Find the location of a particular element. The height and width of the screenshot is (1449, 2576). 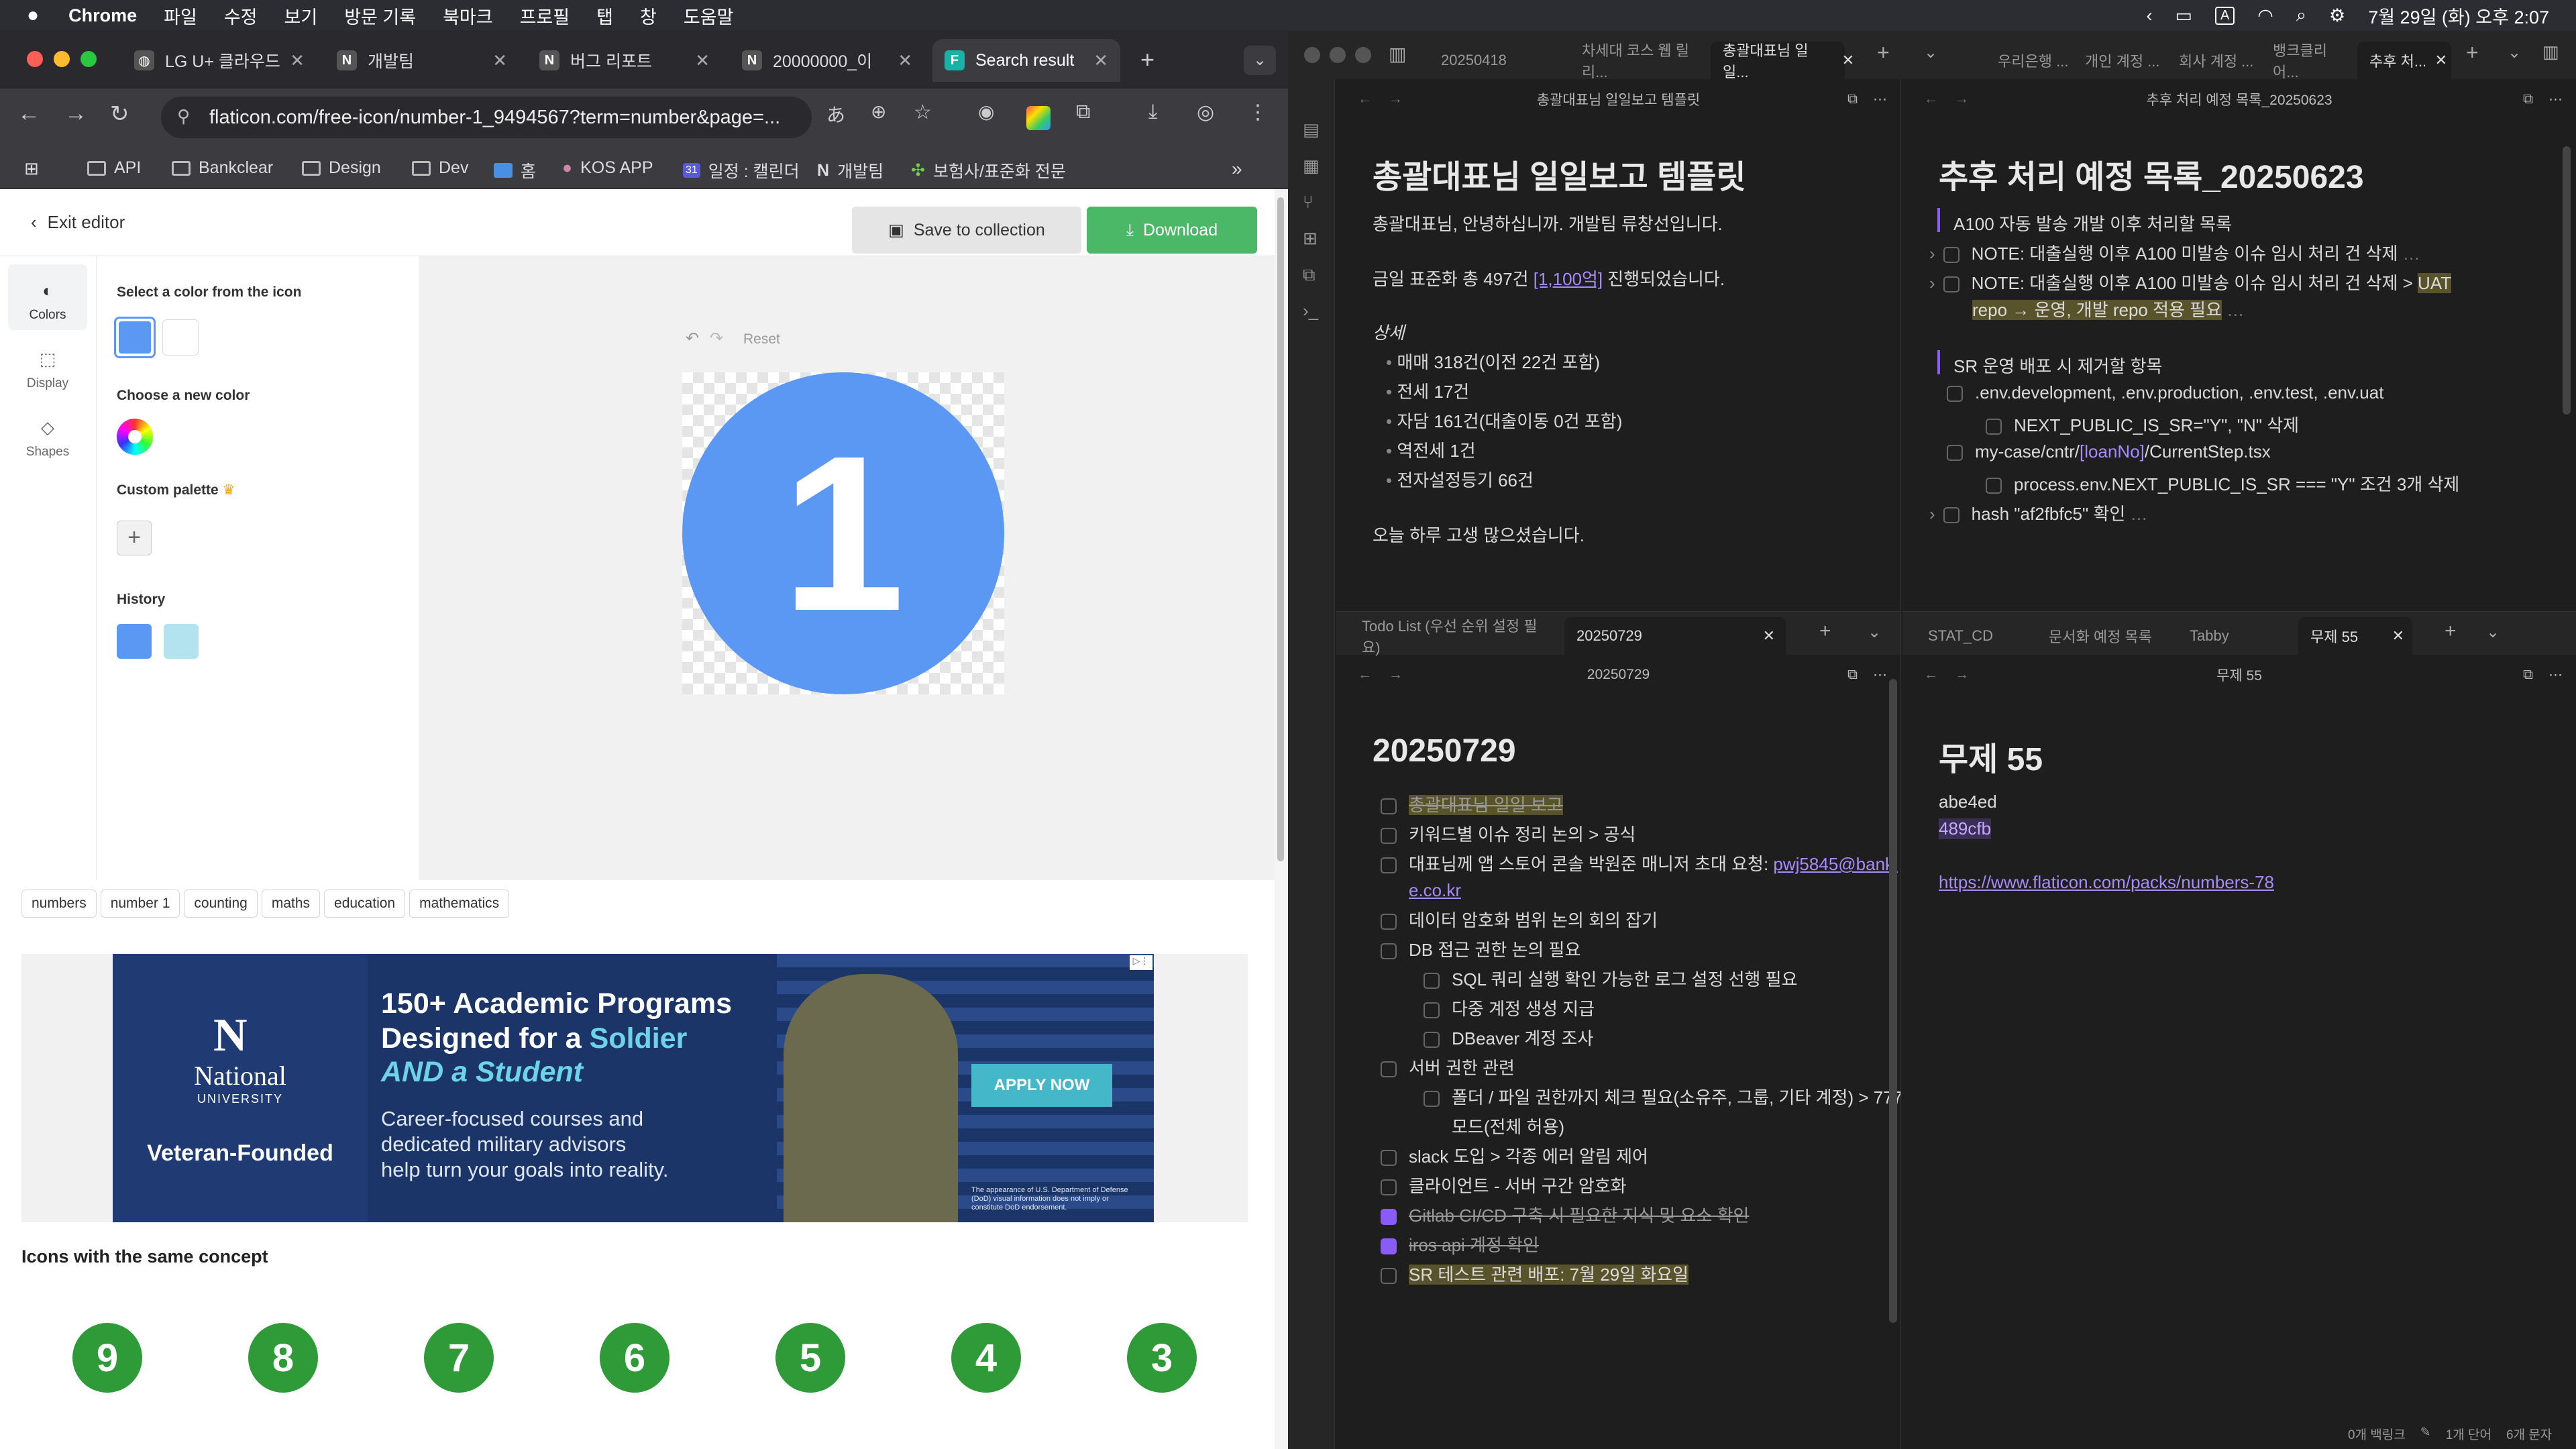

profile-icon: ◎ is located at coordinates (1205, 112).